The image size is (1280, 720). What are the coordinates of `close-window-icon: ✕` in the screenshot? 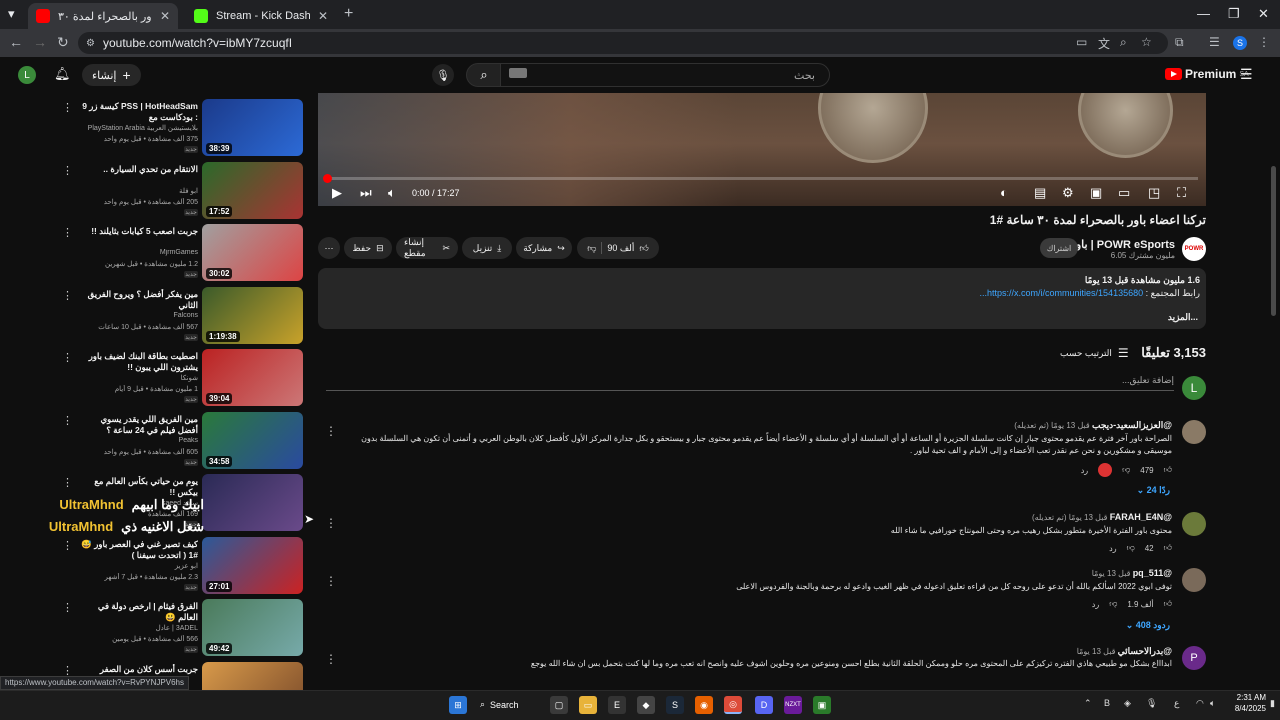 It's located at (1263, 14).